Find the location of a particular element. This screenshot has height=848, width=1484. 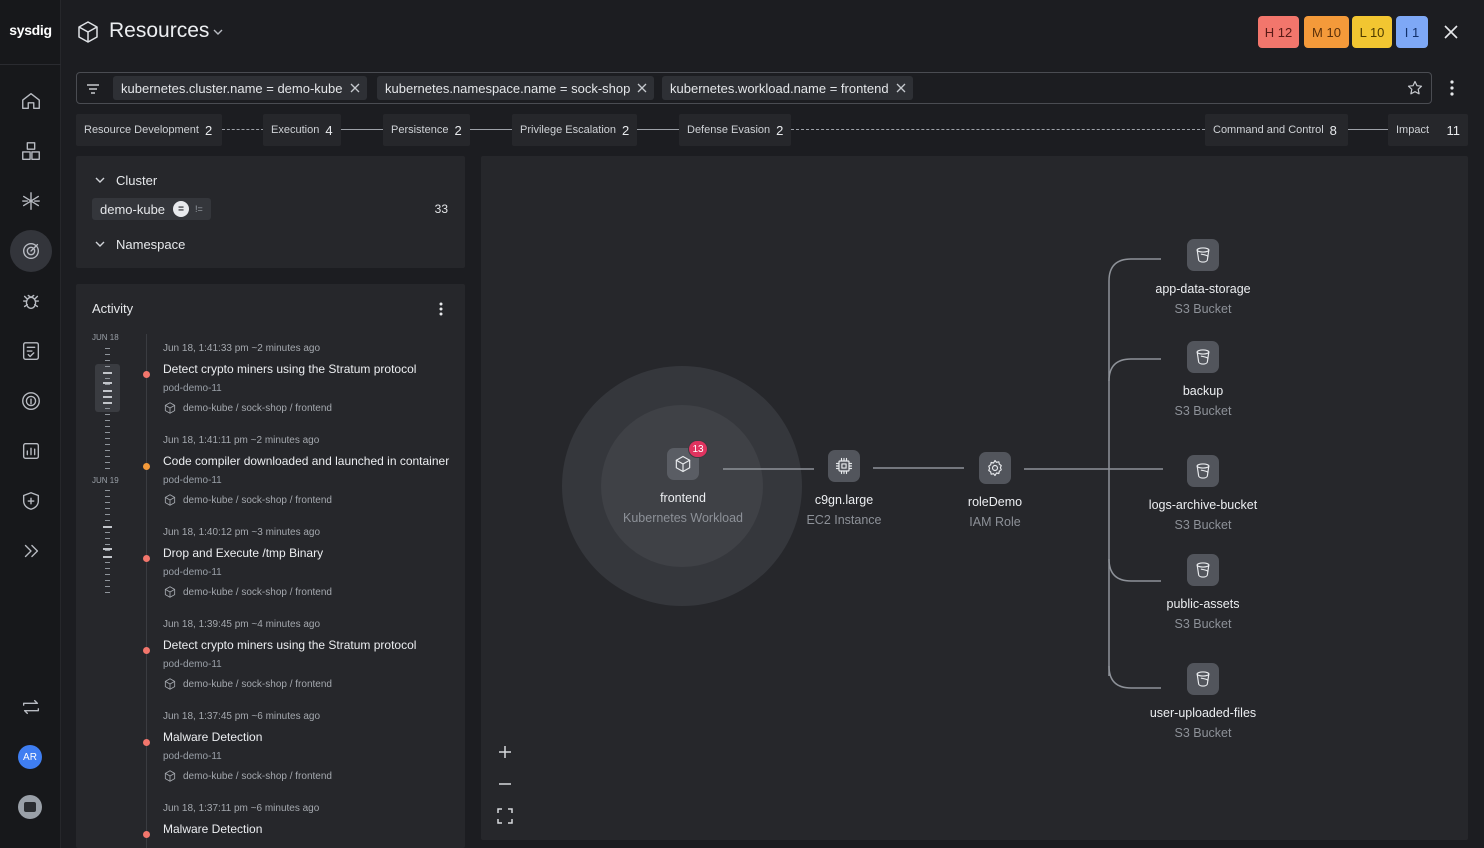

tactic-resource-development: Resource Development 2 is located at coordinates (149, 130).